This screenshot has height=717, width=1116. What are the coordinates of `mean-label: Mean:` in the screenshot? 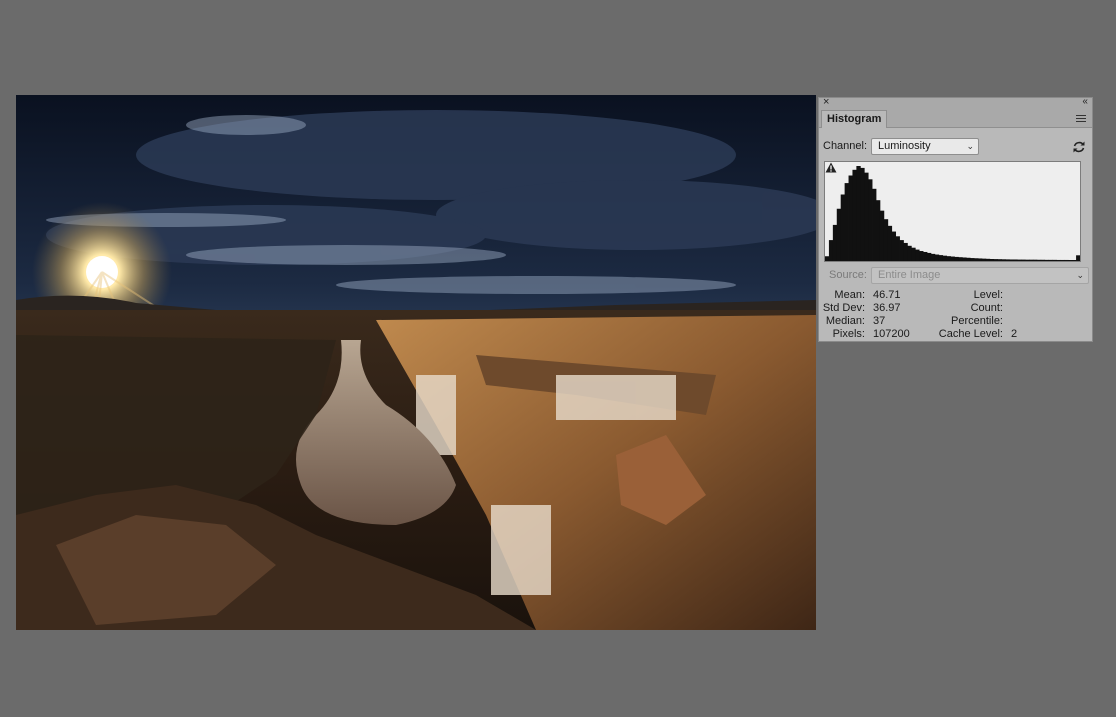 It's located at (849, 295).